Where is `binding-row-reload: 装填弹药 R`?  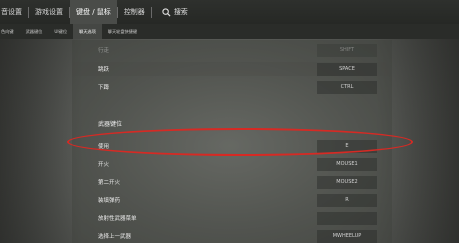 binding-row-reload: 装填弹药 R is located at coordinates (232, 200).